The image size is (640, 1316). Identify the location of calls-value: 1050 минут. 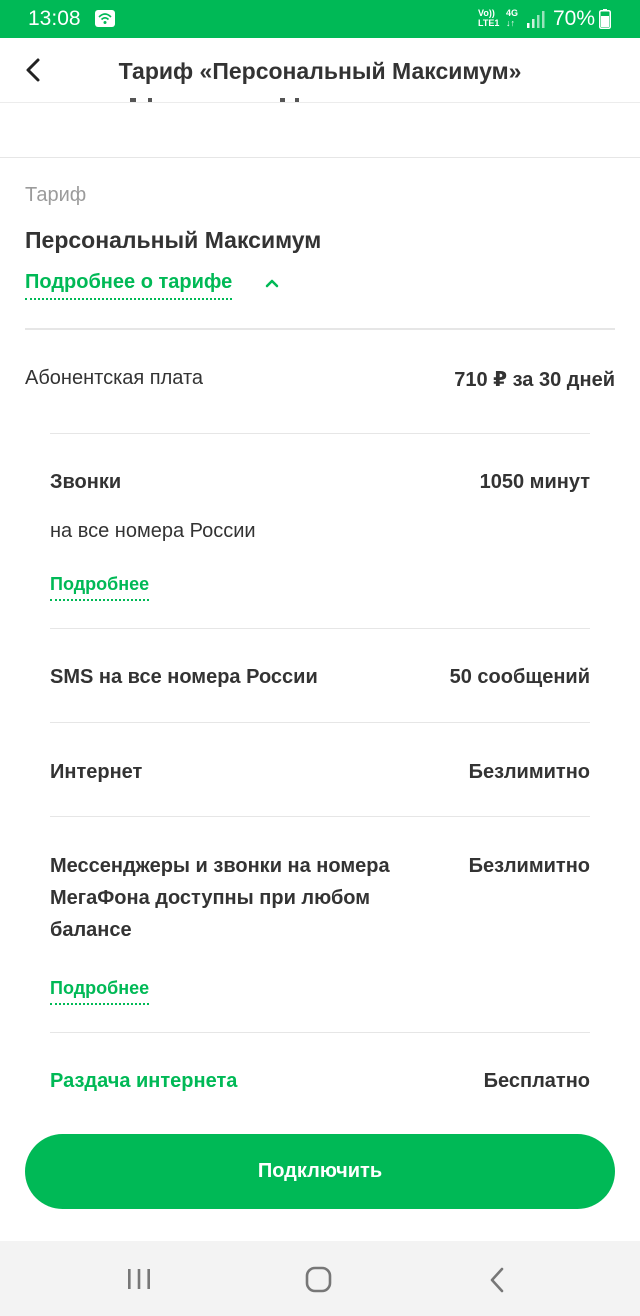
(534, 482).